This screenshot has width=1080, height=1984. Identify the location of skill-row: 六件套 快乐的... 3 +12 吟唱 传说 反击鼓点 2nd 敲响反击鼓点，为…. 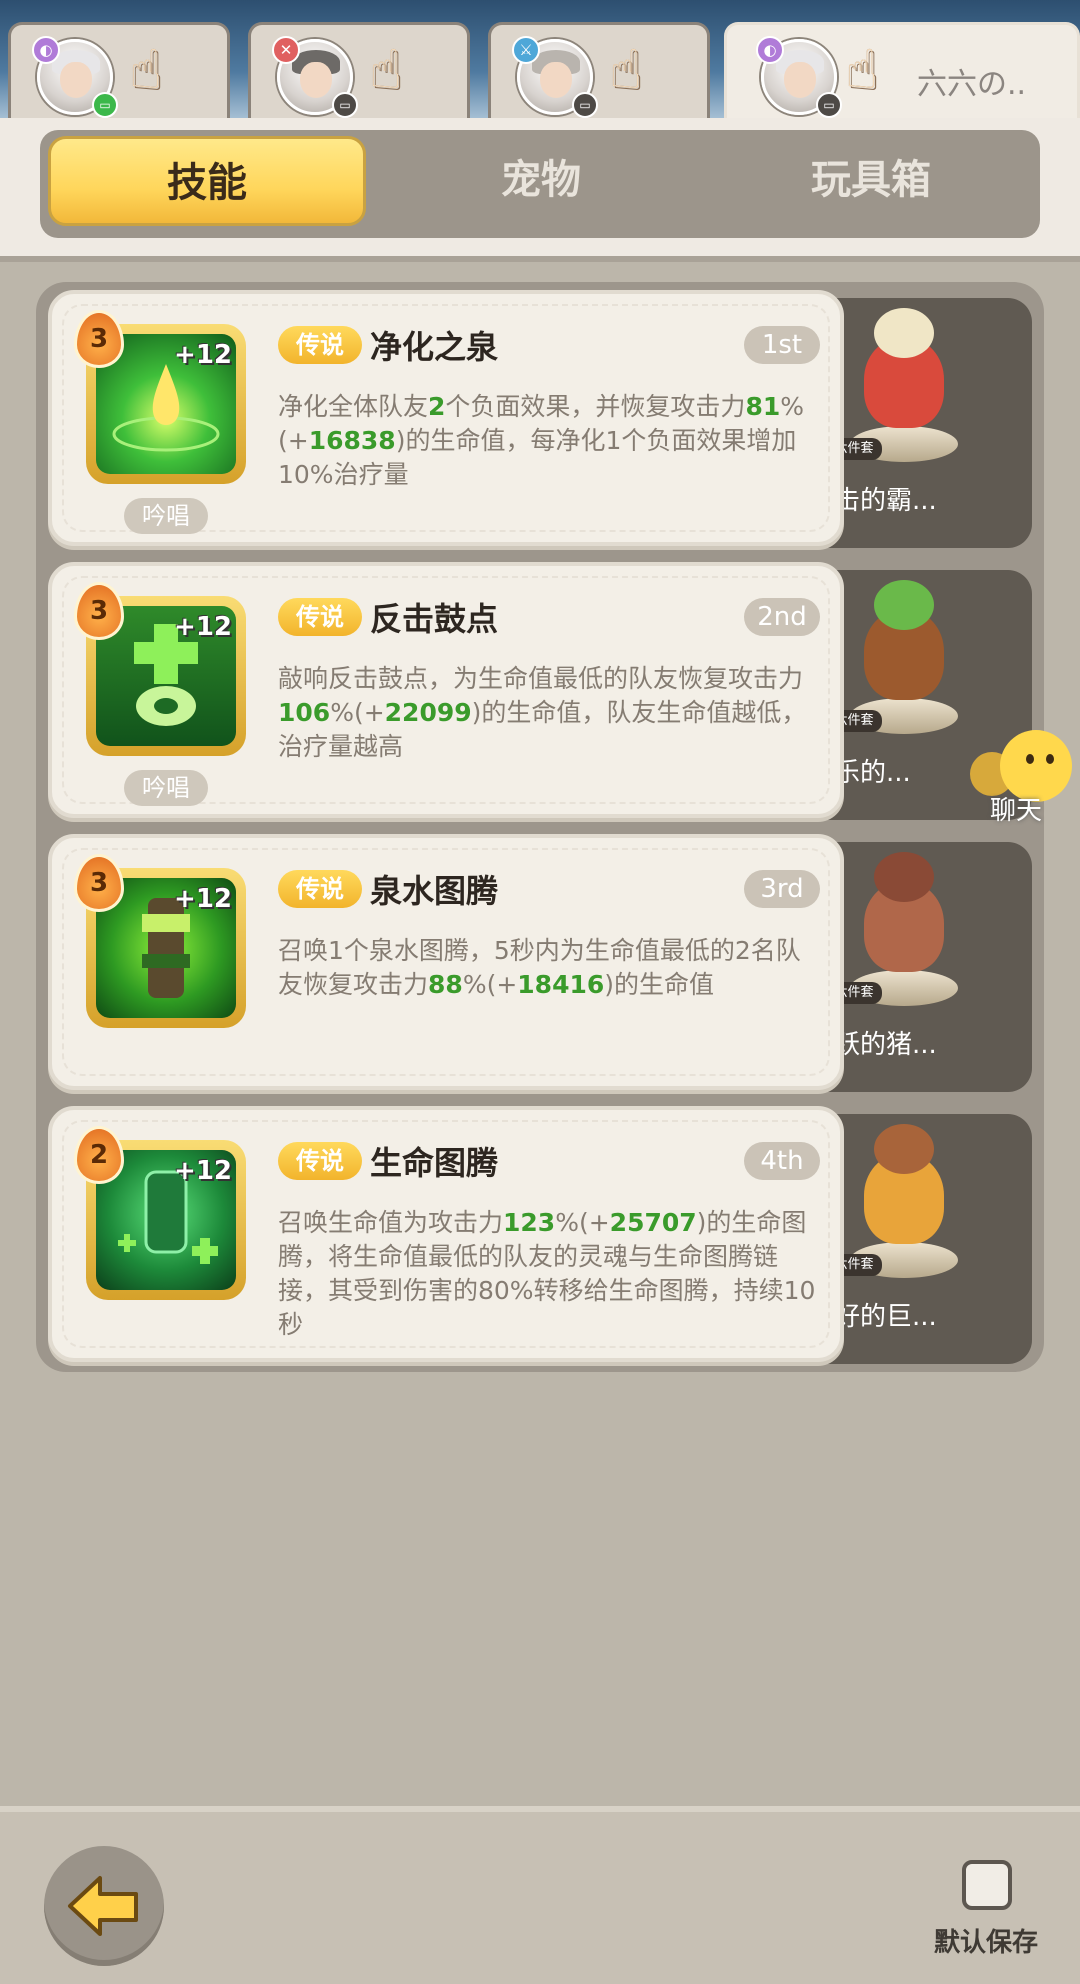
(540, 691).